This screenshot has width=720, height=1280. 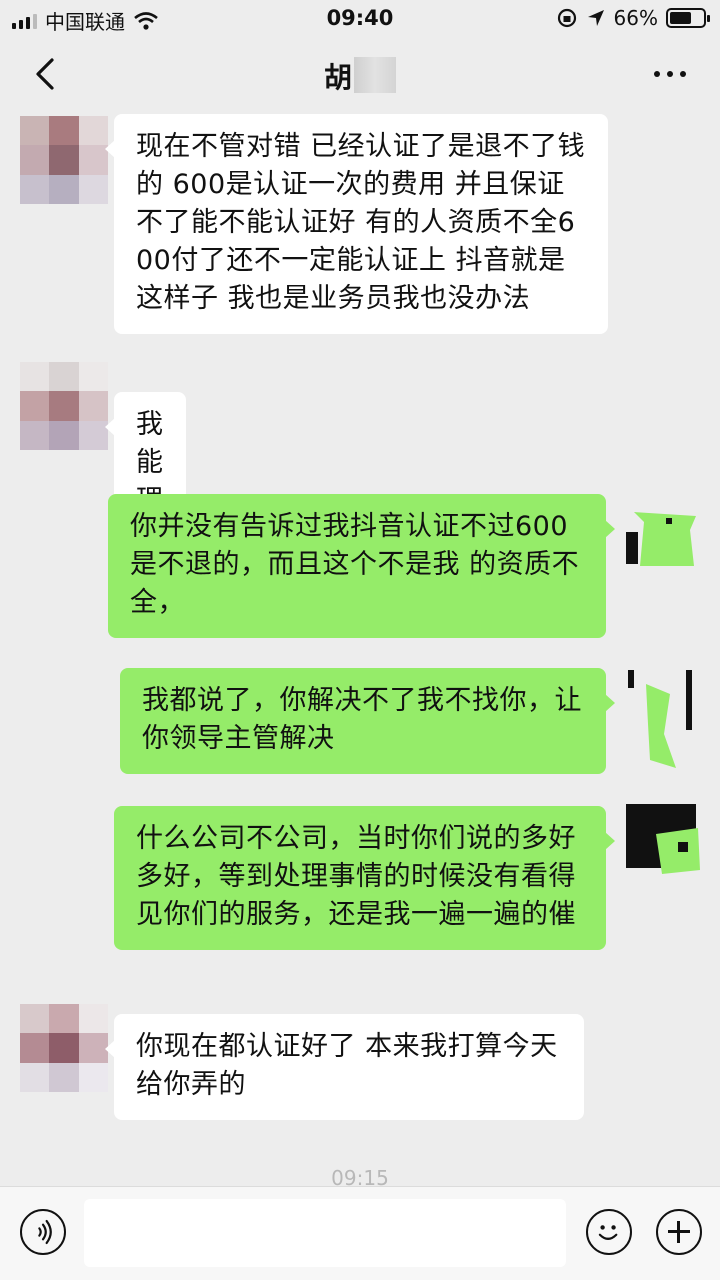 What do you see at coordinates (344, 1067) in the screenshot?
I see `incoming-message-bubble: 你现在都认证好了 本来我打算今天给你弄的` at bounding box center [344, 1067].